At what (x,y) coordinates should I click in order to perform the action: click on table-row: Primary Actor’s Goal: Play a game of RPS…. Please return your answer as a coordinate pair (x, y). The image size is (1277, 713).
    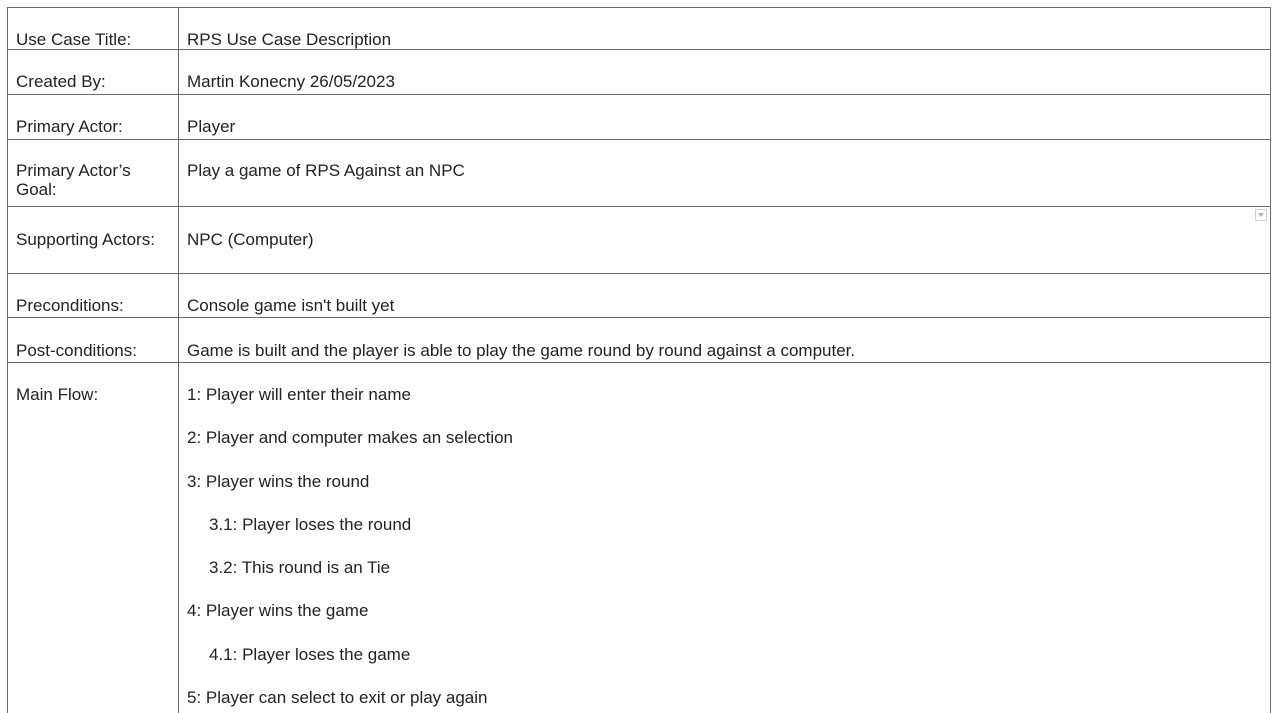
    Looking at the image, I should click on (639, 173).